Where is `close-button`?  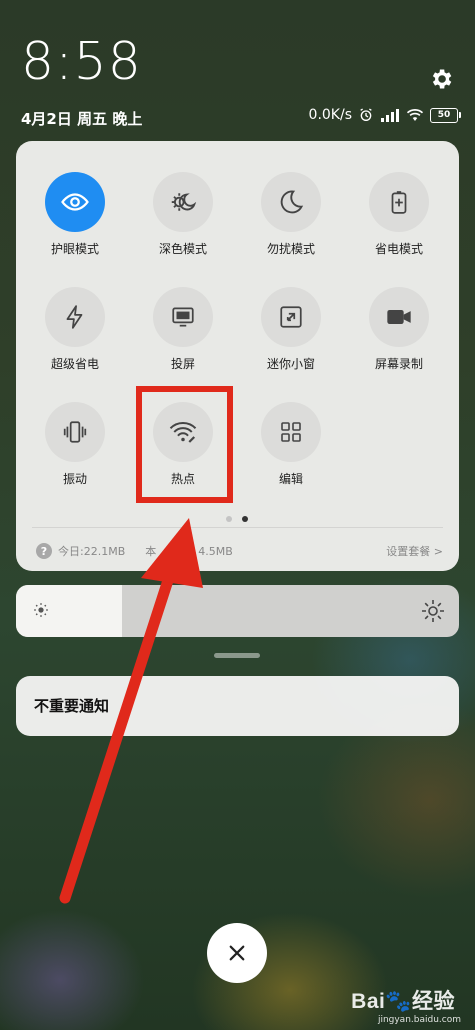 close-button is located at coordinates (237, 953).